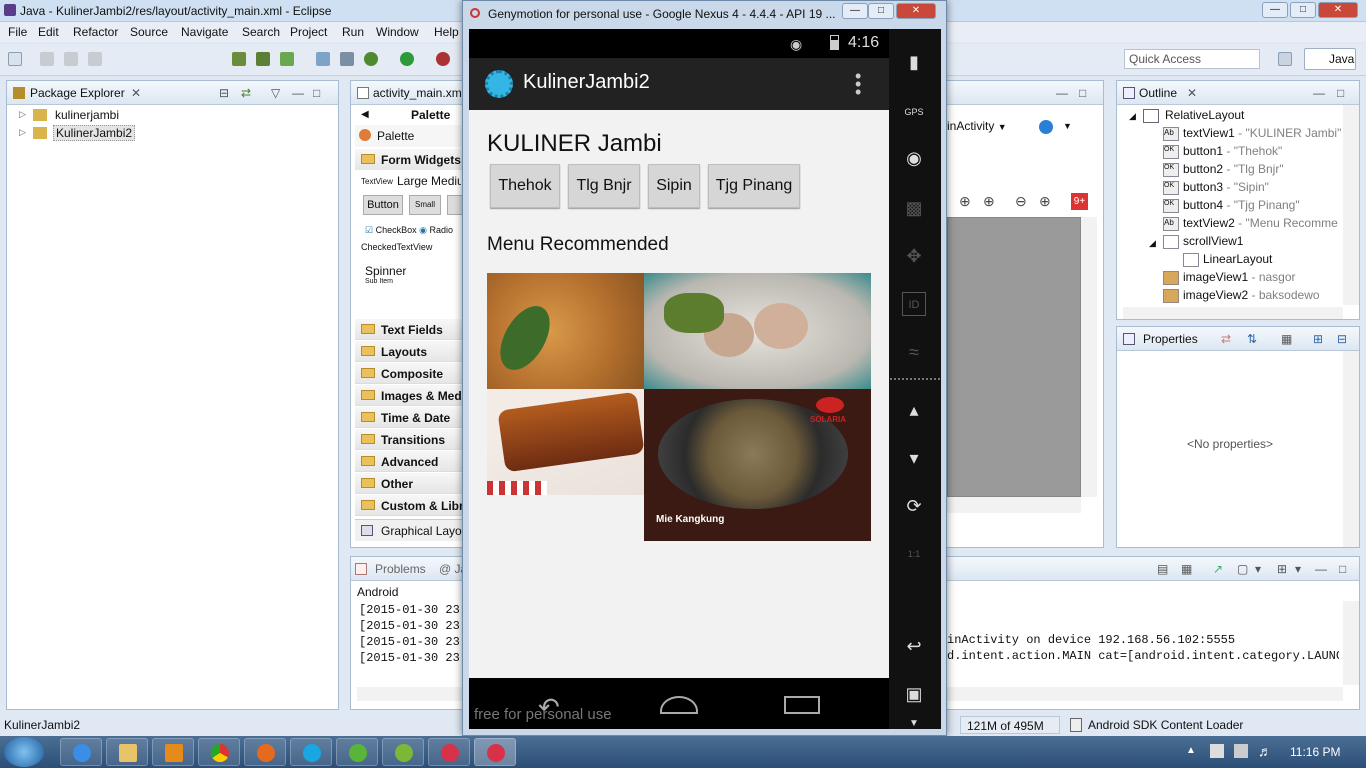 This screenshot has height=768, width=1366. I want to click on tray-power-icon, so click(1241, 751).